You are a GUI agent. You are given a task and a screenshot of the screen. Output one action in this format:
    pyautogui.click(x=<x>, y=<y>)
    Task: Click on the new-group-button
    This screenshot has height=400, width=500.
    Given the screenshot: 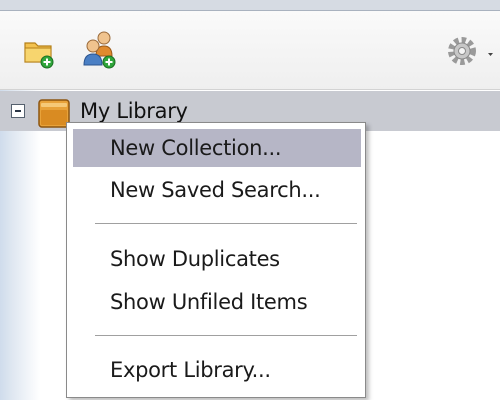 What is the action you would take?
    pyautogui.click(x=100, y=50)
    